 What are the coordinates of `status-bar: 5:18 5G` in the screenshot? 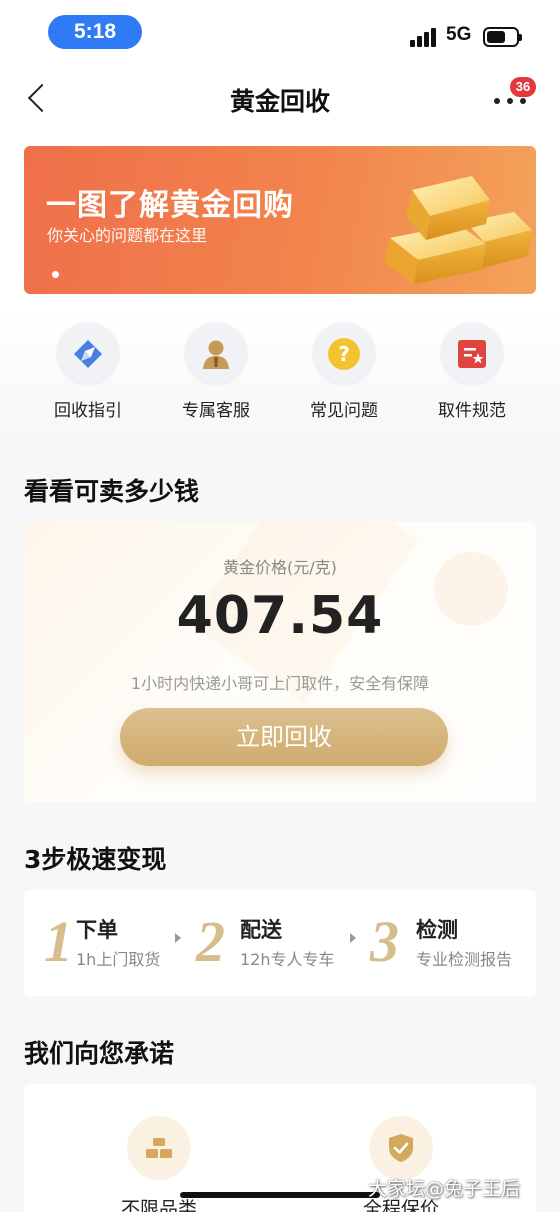 It's located at (280, 32).